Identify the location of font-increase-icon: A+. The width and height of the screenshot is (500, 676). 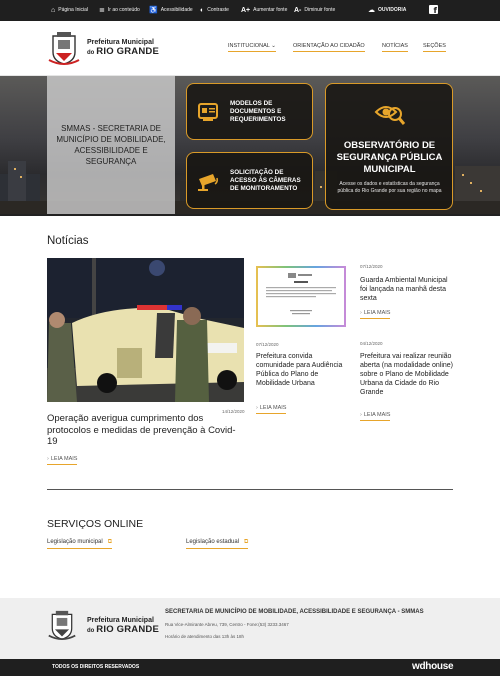
(246, 10).